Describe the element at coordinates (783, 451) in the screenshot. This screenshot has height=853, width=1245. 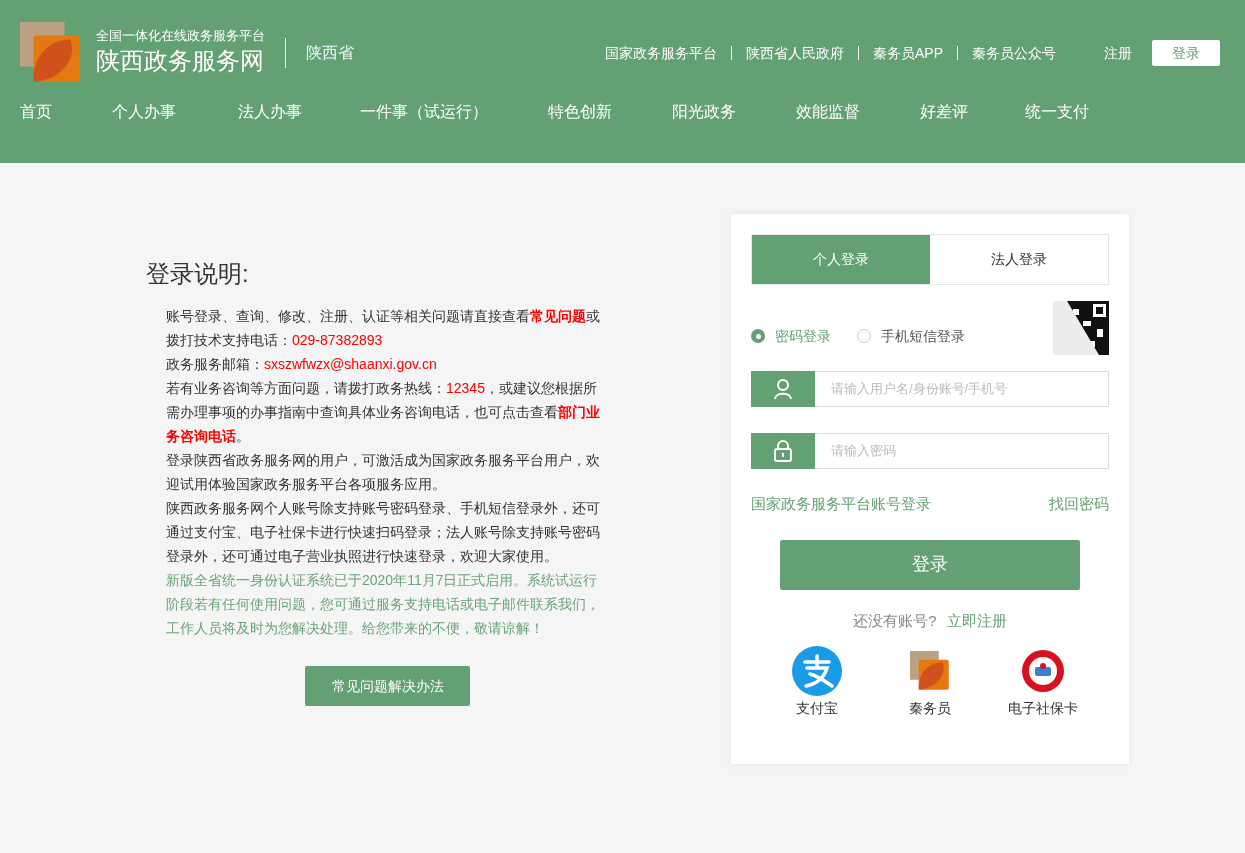
I see `lock-icon` at that location.